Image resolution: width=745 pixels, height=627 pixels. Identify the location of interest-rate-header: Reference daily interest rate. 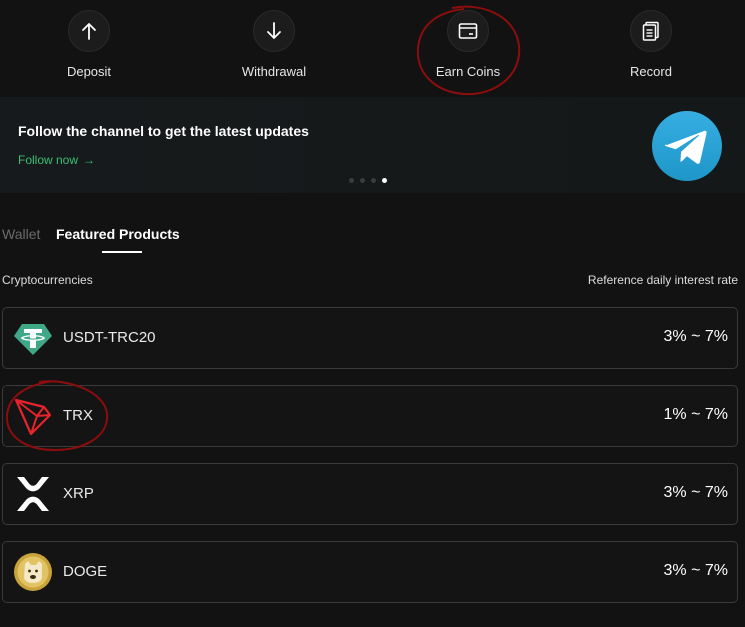
(662, 280).